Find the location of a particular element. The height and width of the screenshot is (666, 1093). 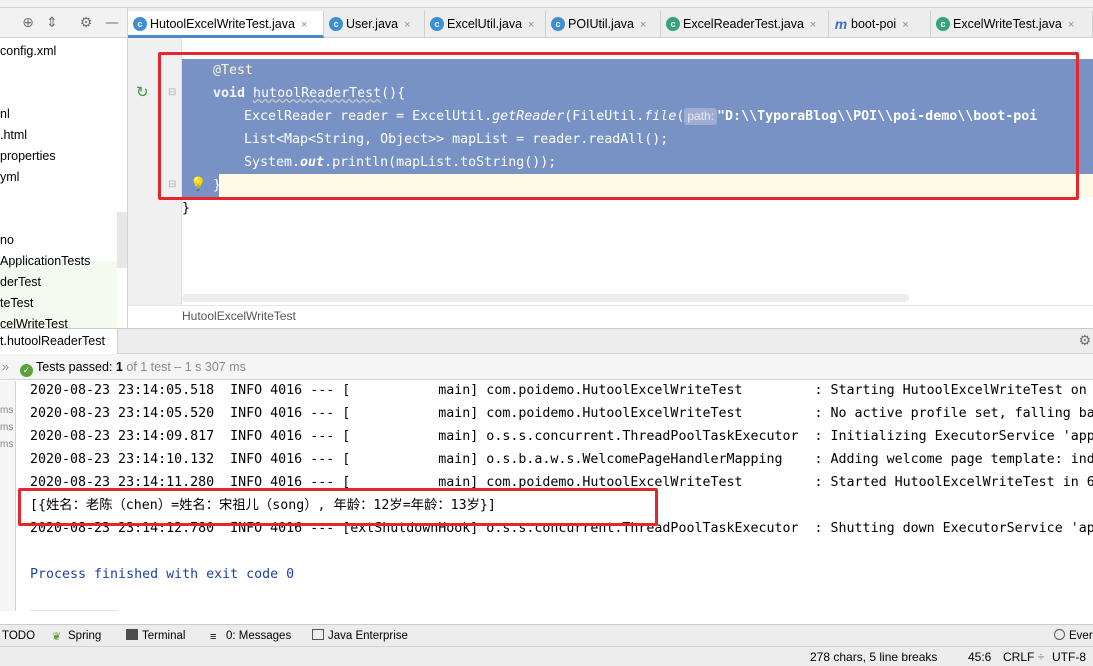

tab-excelutil: c ExcelUtil.java × is located at coordinates (485, 24).